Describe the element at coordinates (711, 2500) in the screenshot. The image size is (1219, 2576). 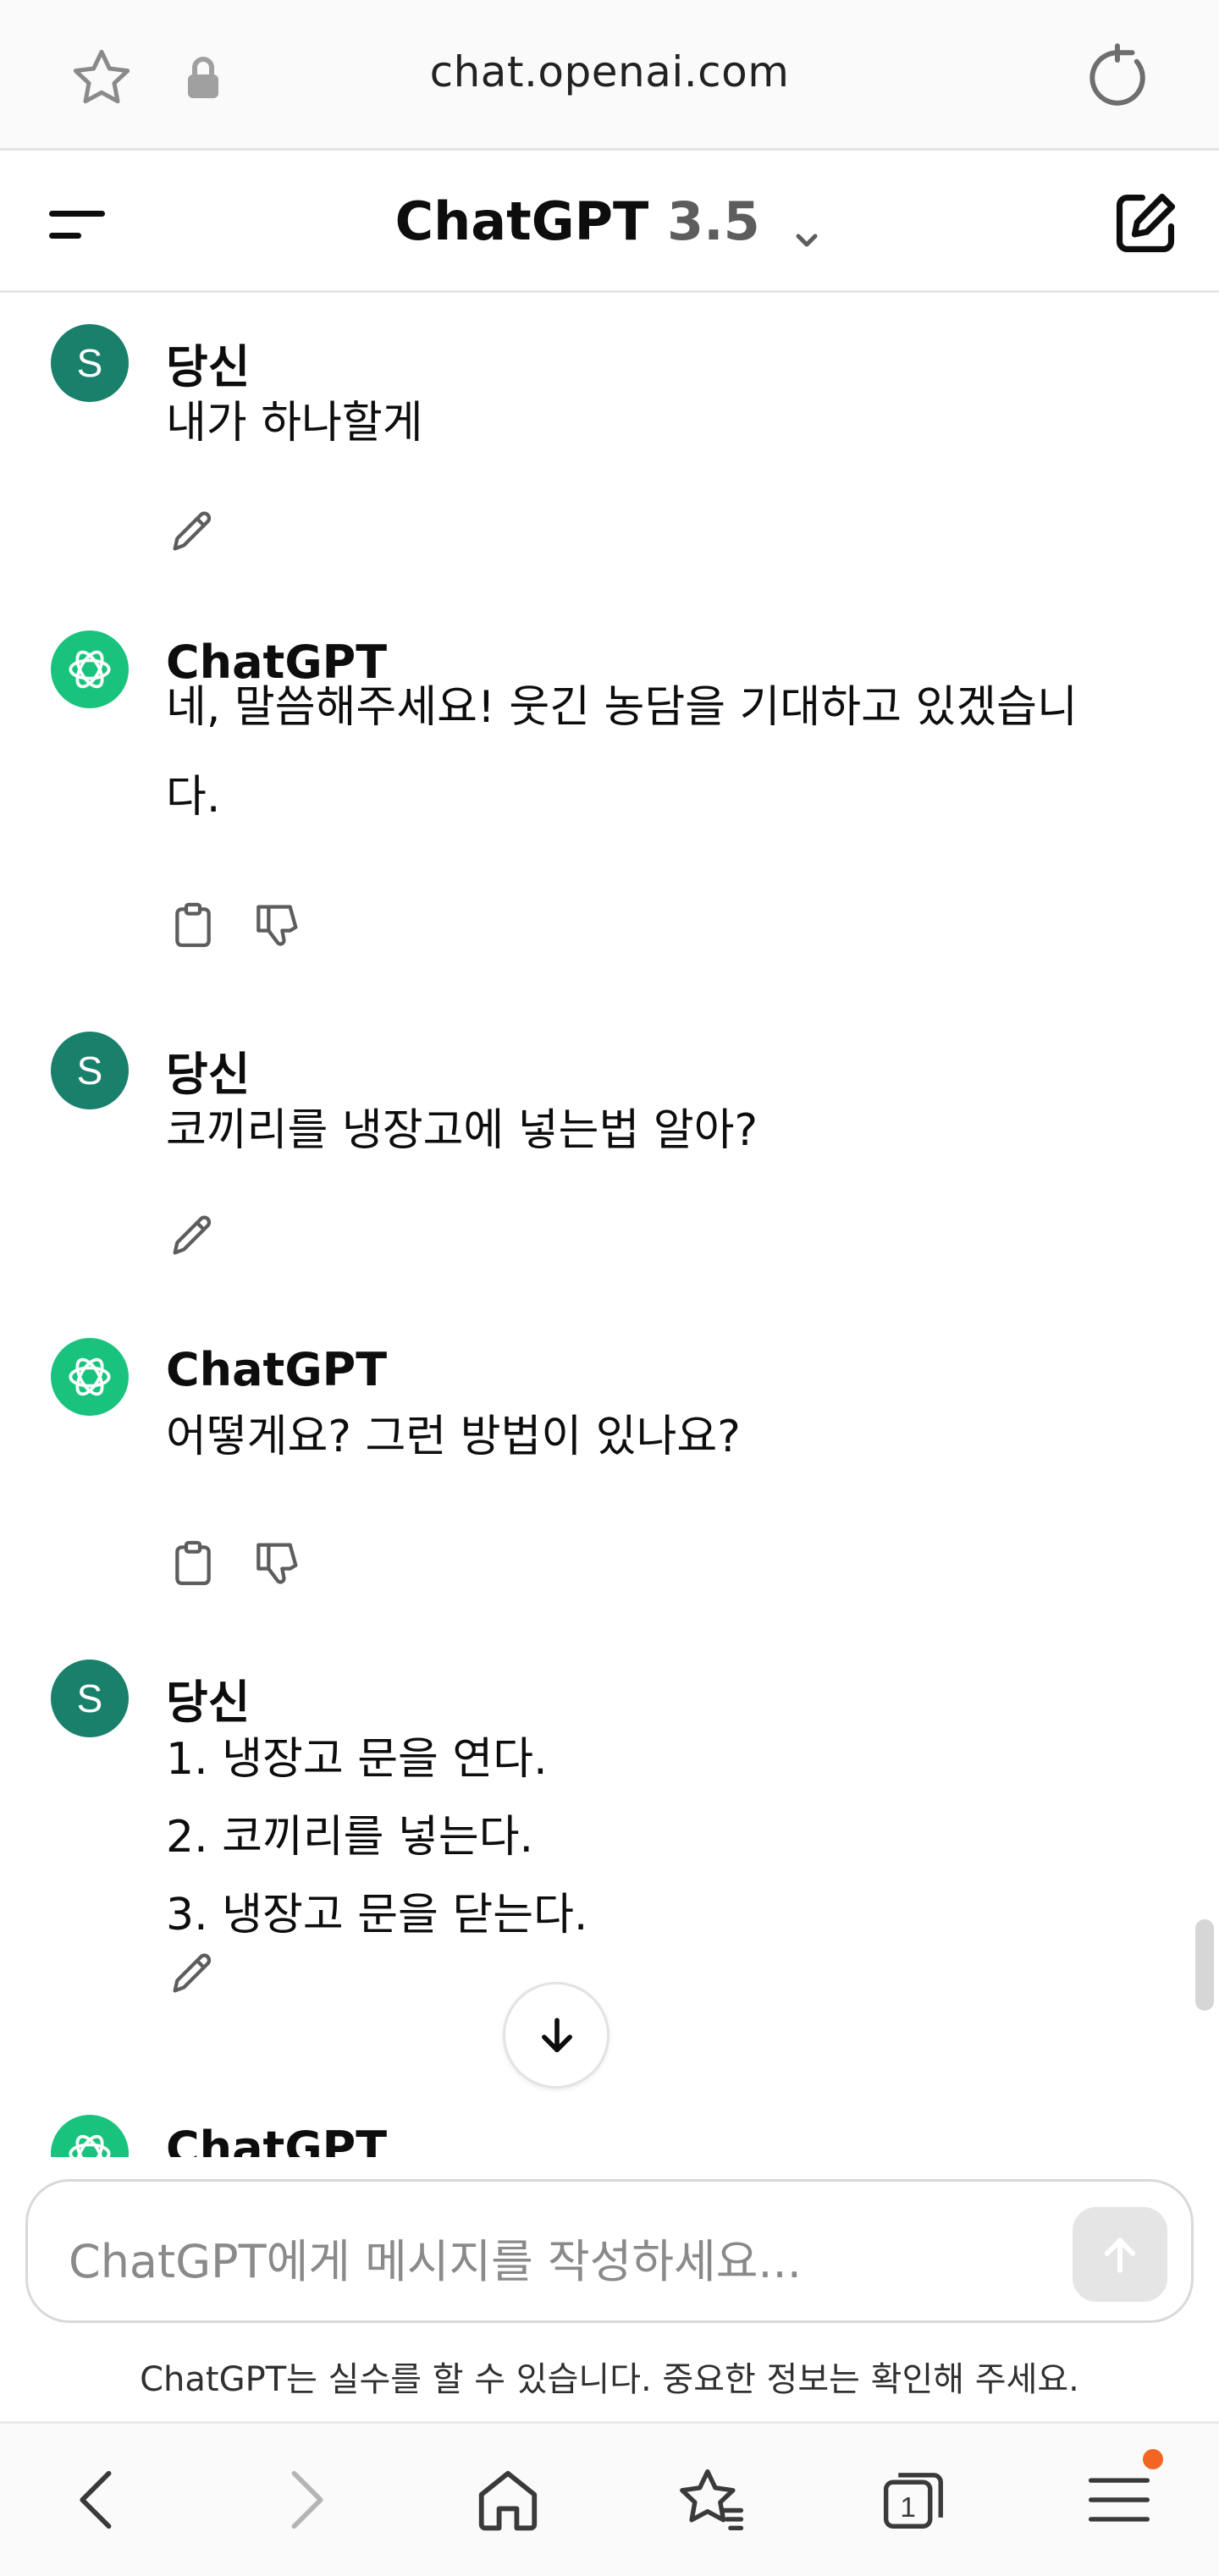
I see `bookmarks-star-icon` at that location.